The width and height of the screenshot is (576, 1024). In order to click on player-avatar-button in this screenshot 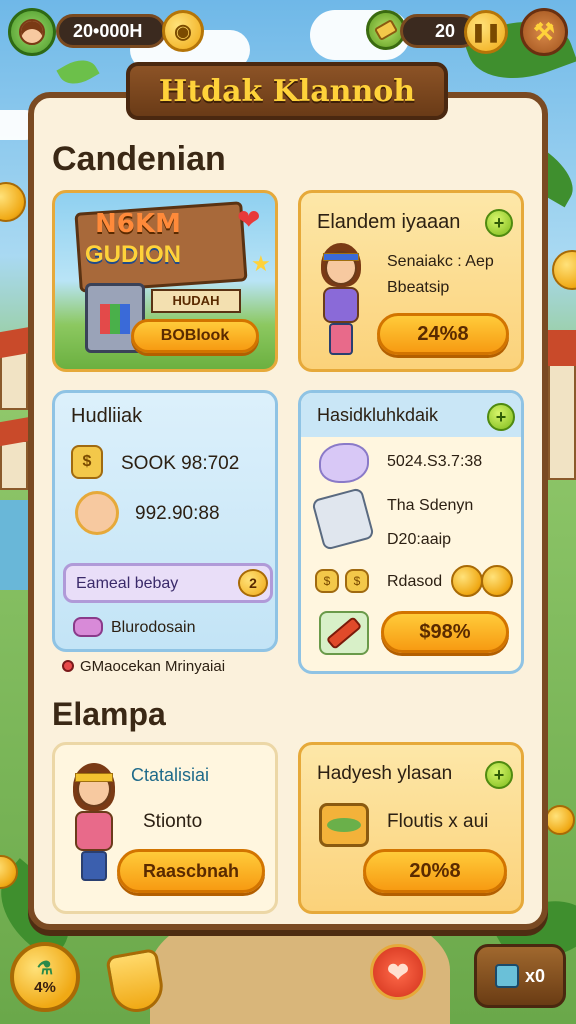, I will do `click(32, 32)`.